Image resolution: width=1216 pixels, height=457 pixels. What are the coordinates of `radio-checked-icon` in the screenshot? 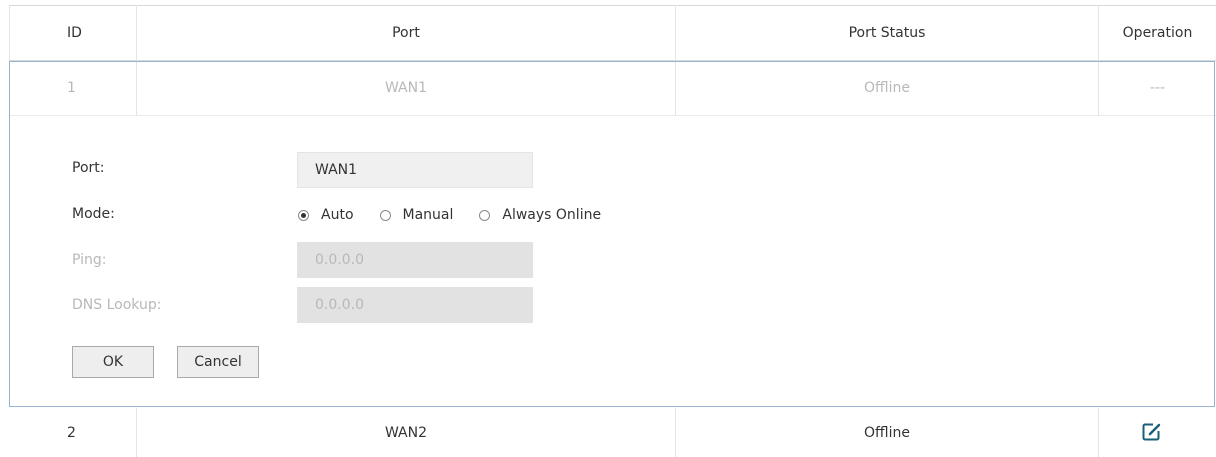 It's located at (303, 215).